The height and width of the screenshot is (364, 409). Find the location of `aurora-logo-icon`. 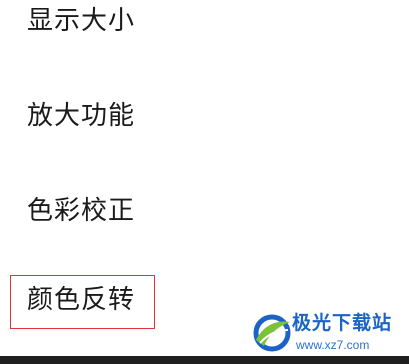

aurora-logo-icon is located at coordinates (272, 333).